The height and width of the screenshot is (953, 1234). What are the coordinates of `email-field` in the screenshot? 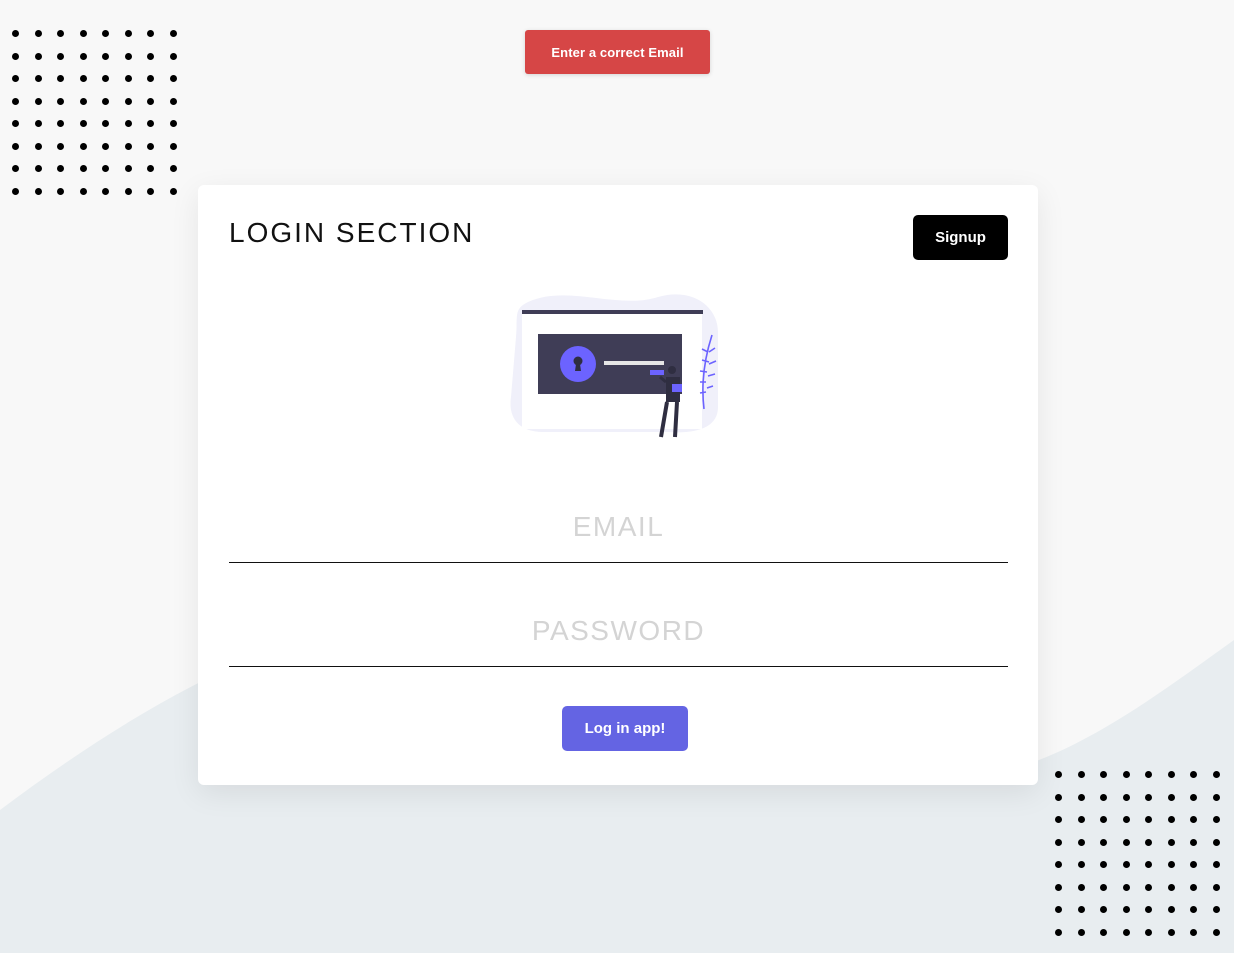 It's located at (618, 527).